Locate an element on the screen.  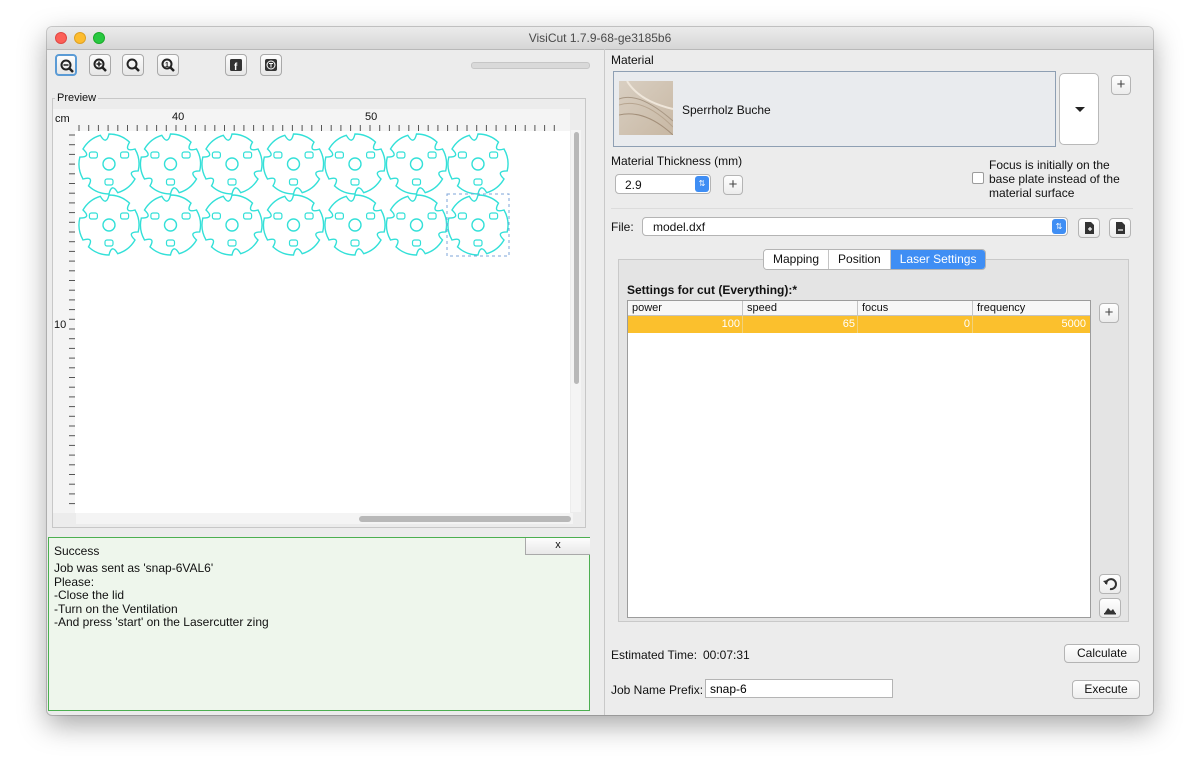
progress-bar is located at coordinates (530, 65).